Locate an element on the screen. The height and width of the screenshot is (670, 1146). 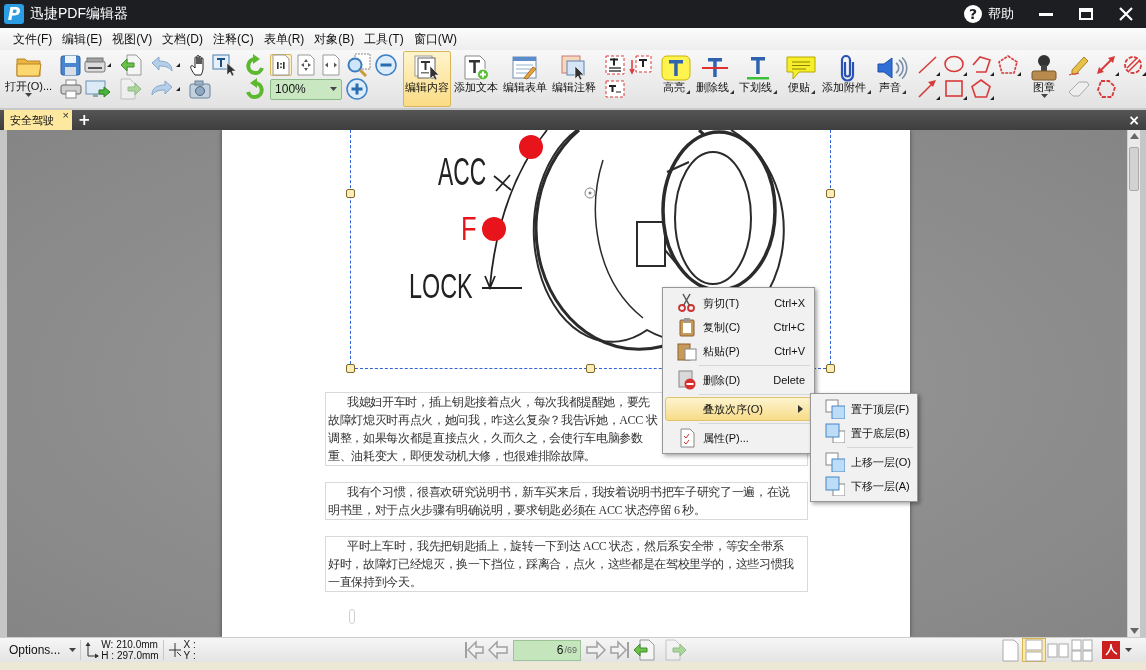
text-box-arrow-icon is located at coordinates (641, 65).